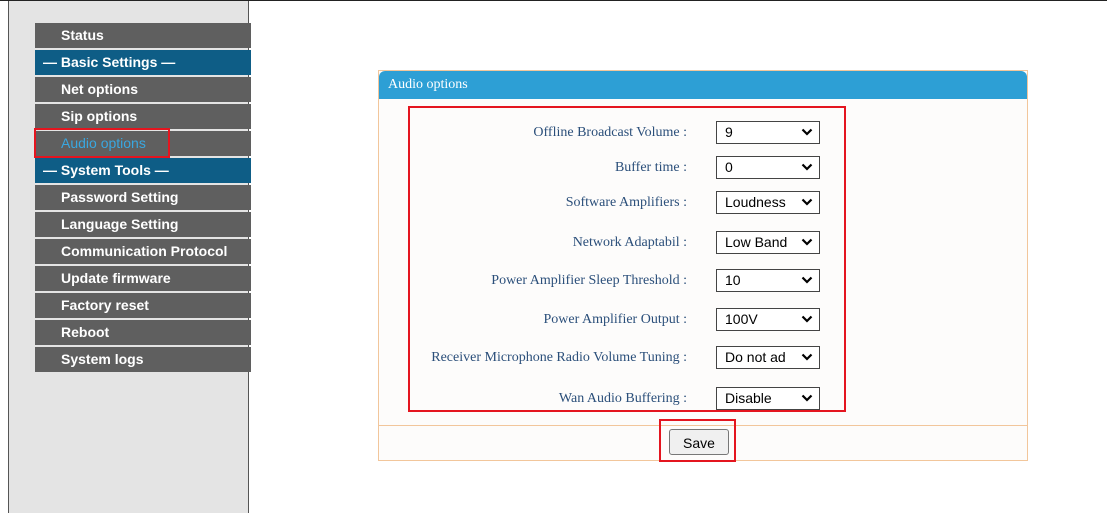 The width and height of the screenshot is (1107, 513). What do you see at coordinates (143, 116) in the screenshot?
I see `sidebar-item-sip-options: Sip options` at bounding box center [143, 116].